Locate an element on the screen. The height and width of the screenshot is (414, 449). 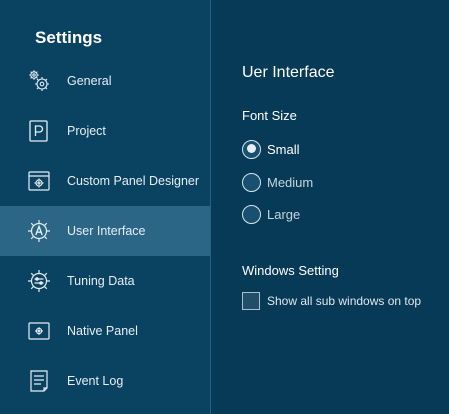
event-log-icon is located at coordinates (39, 381).